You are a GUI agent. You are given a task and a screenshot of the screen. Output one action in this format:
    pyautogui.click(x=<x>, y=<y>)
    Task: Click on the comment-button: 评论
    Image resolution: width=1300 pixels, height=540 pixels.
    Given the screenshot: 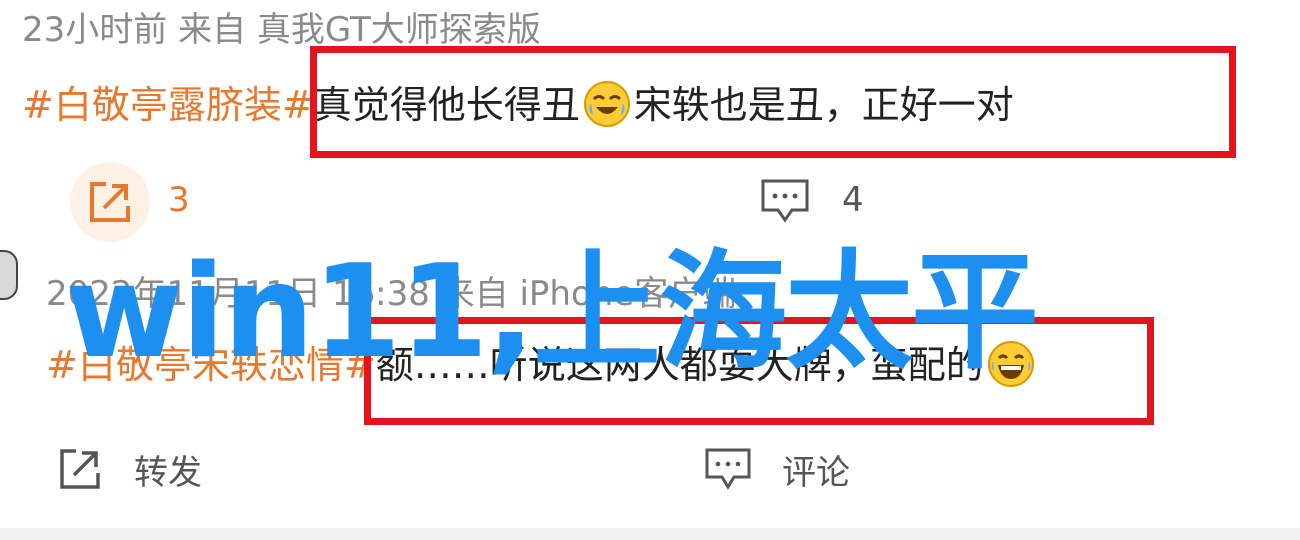 What is the action you would take?
    pyautogui.click(x=816, y=469)
    